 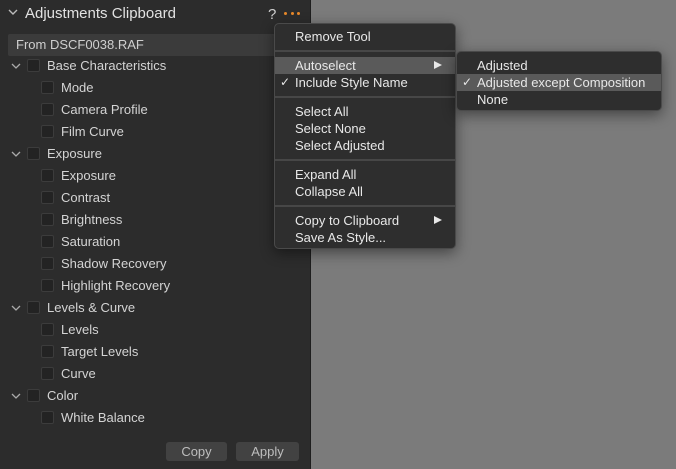 What do you see at coordinates (150, 396) in the screenshot?
I see `group-row: Color` at bounding box center [150, 396].